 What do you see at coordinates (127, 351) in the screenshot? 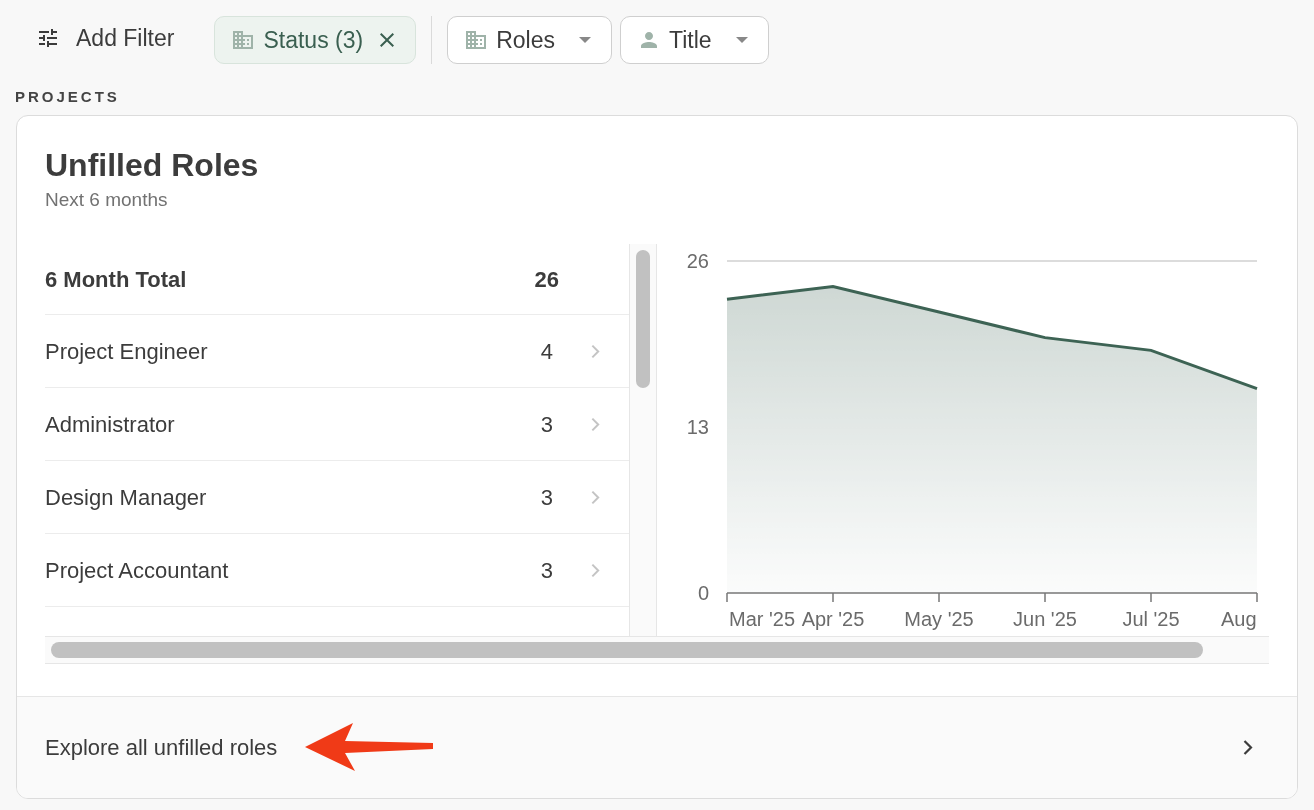
I see `role-name: Project Engineer` at bounding box center [127, 351].